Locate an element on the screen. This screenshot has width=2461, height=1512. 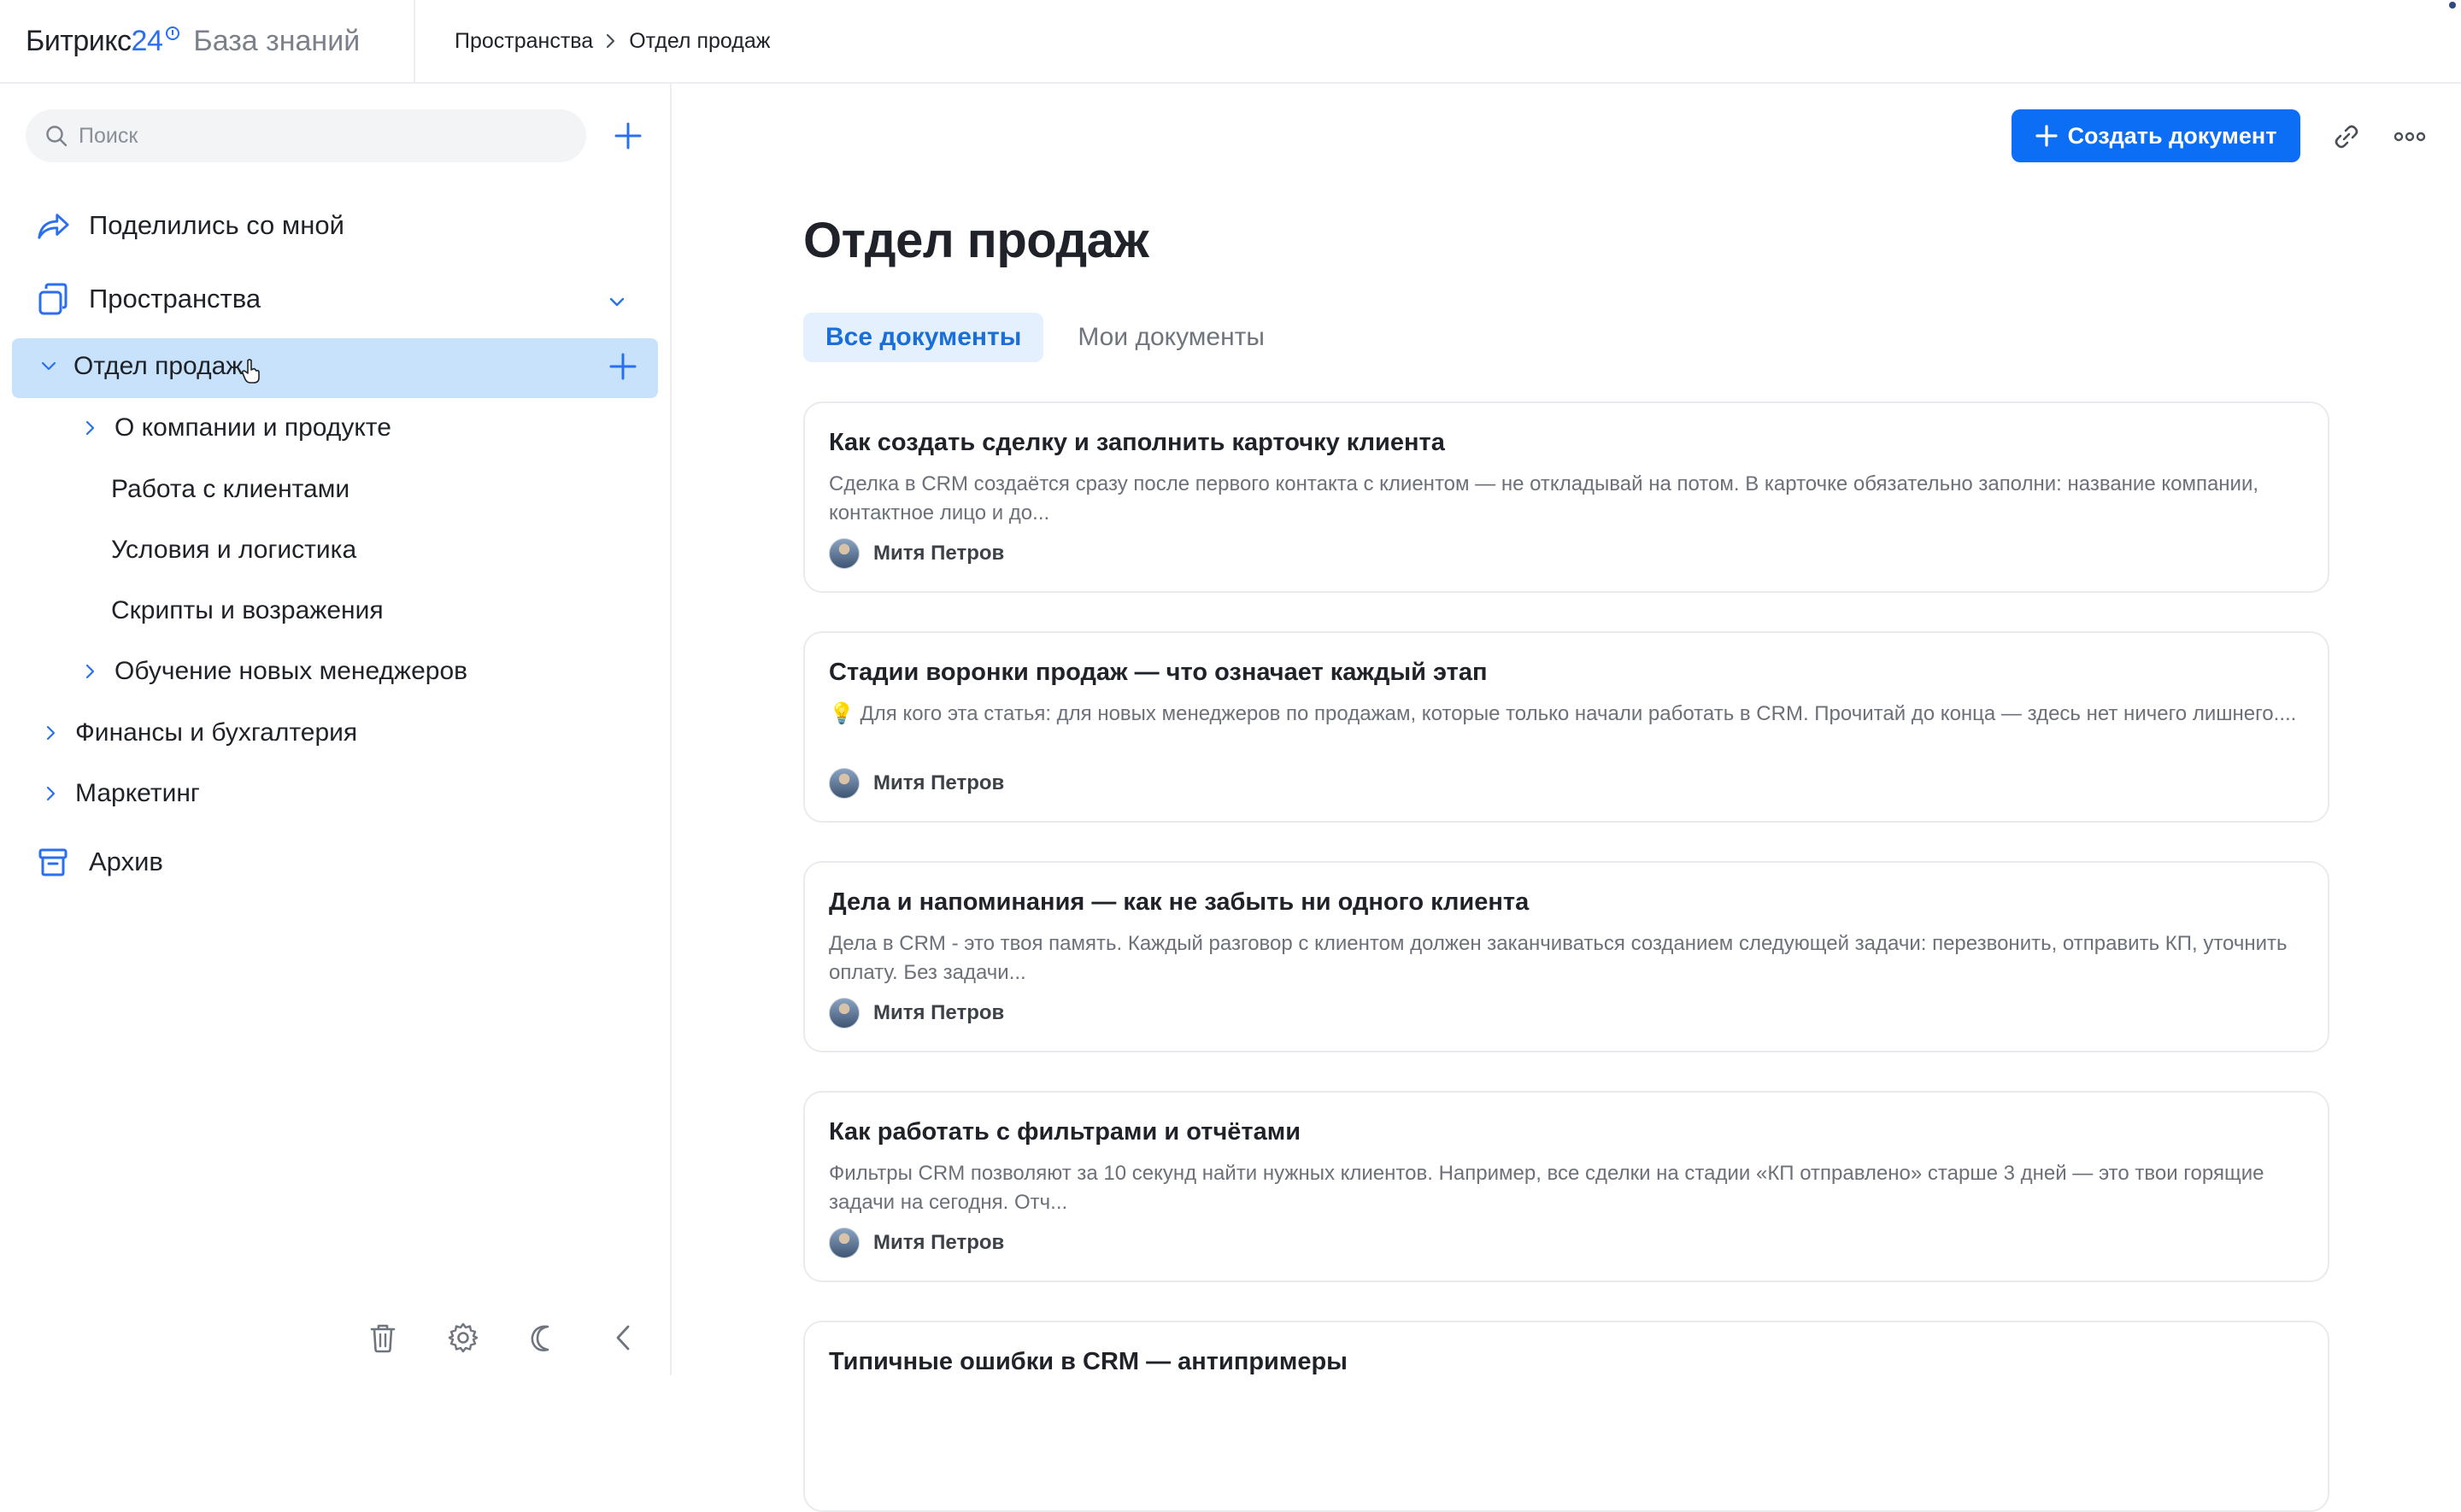
tree-item-clients: Работа с клиентами is located at coordinates (230, 490).